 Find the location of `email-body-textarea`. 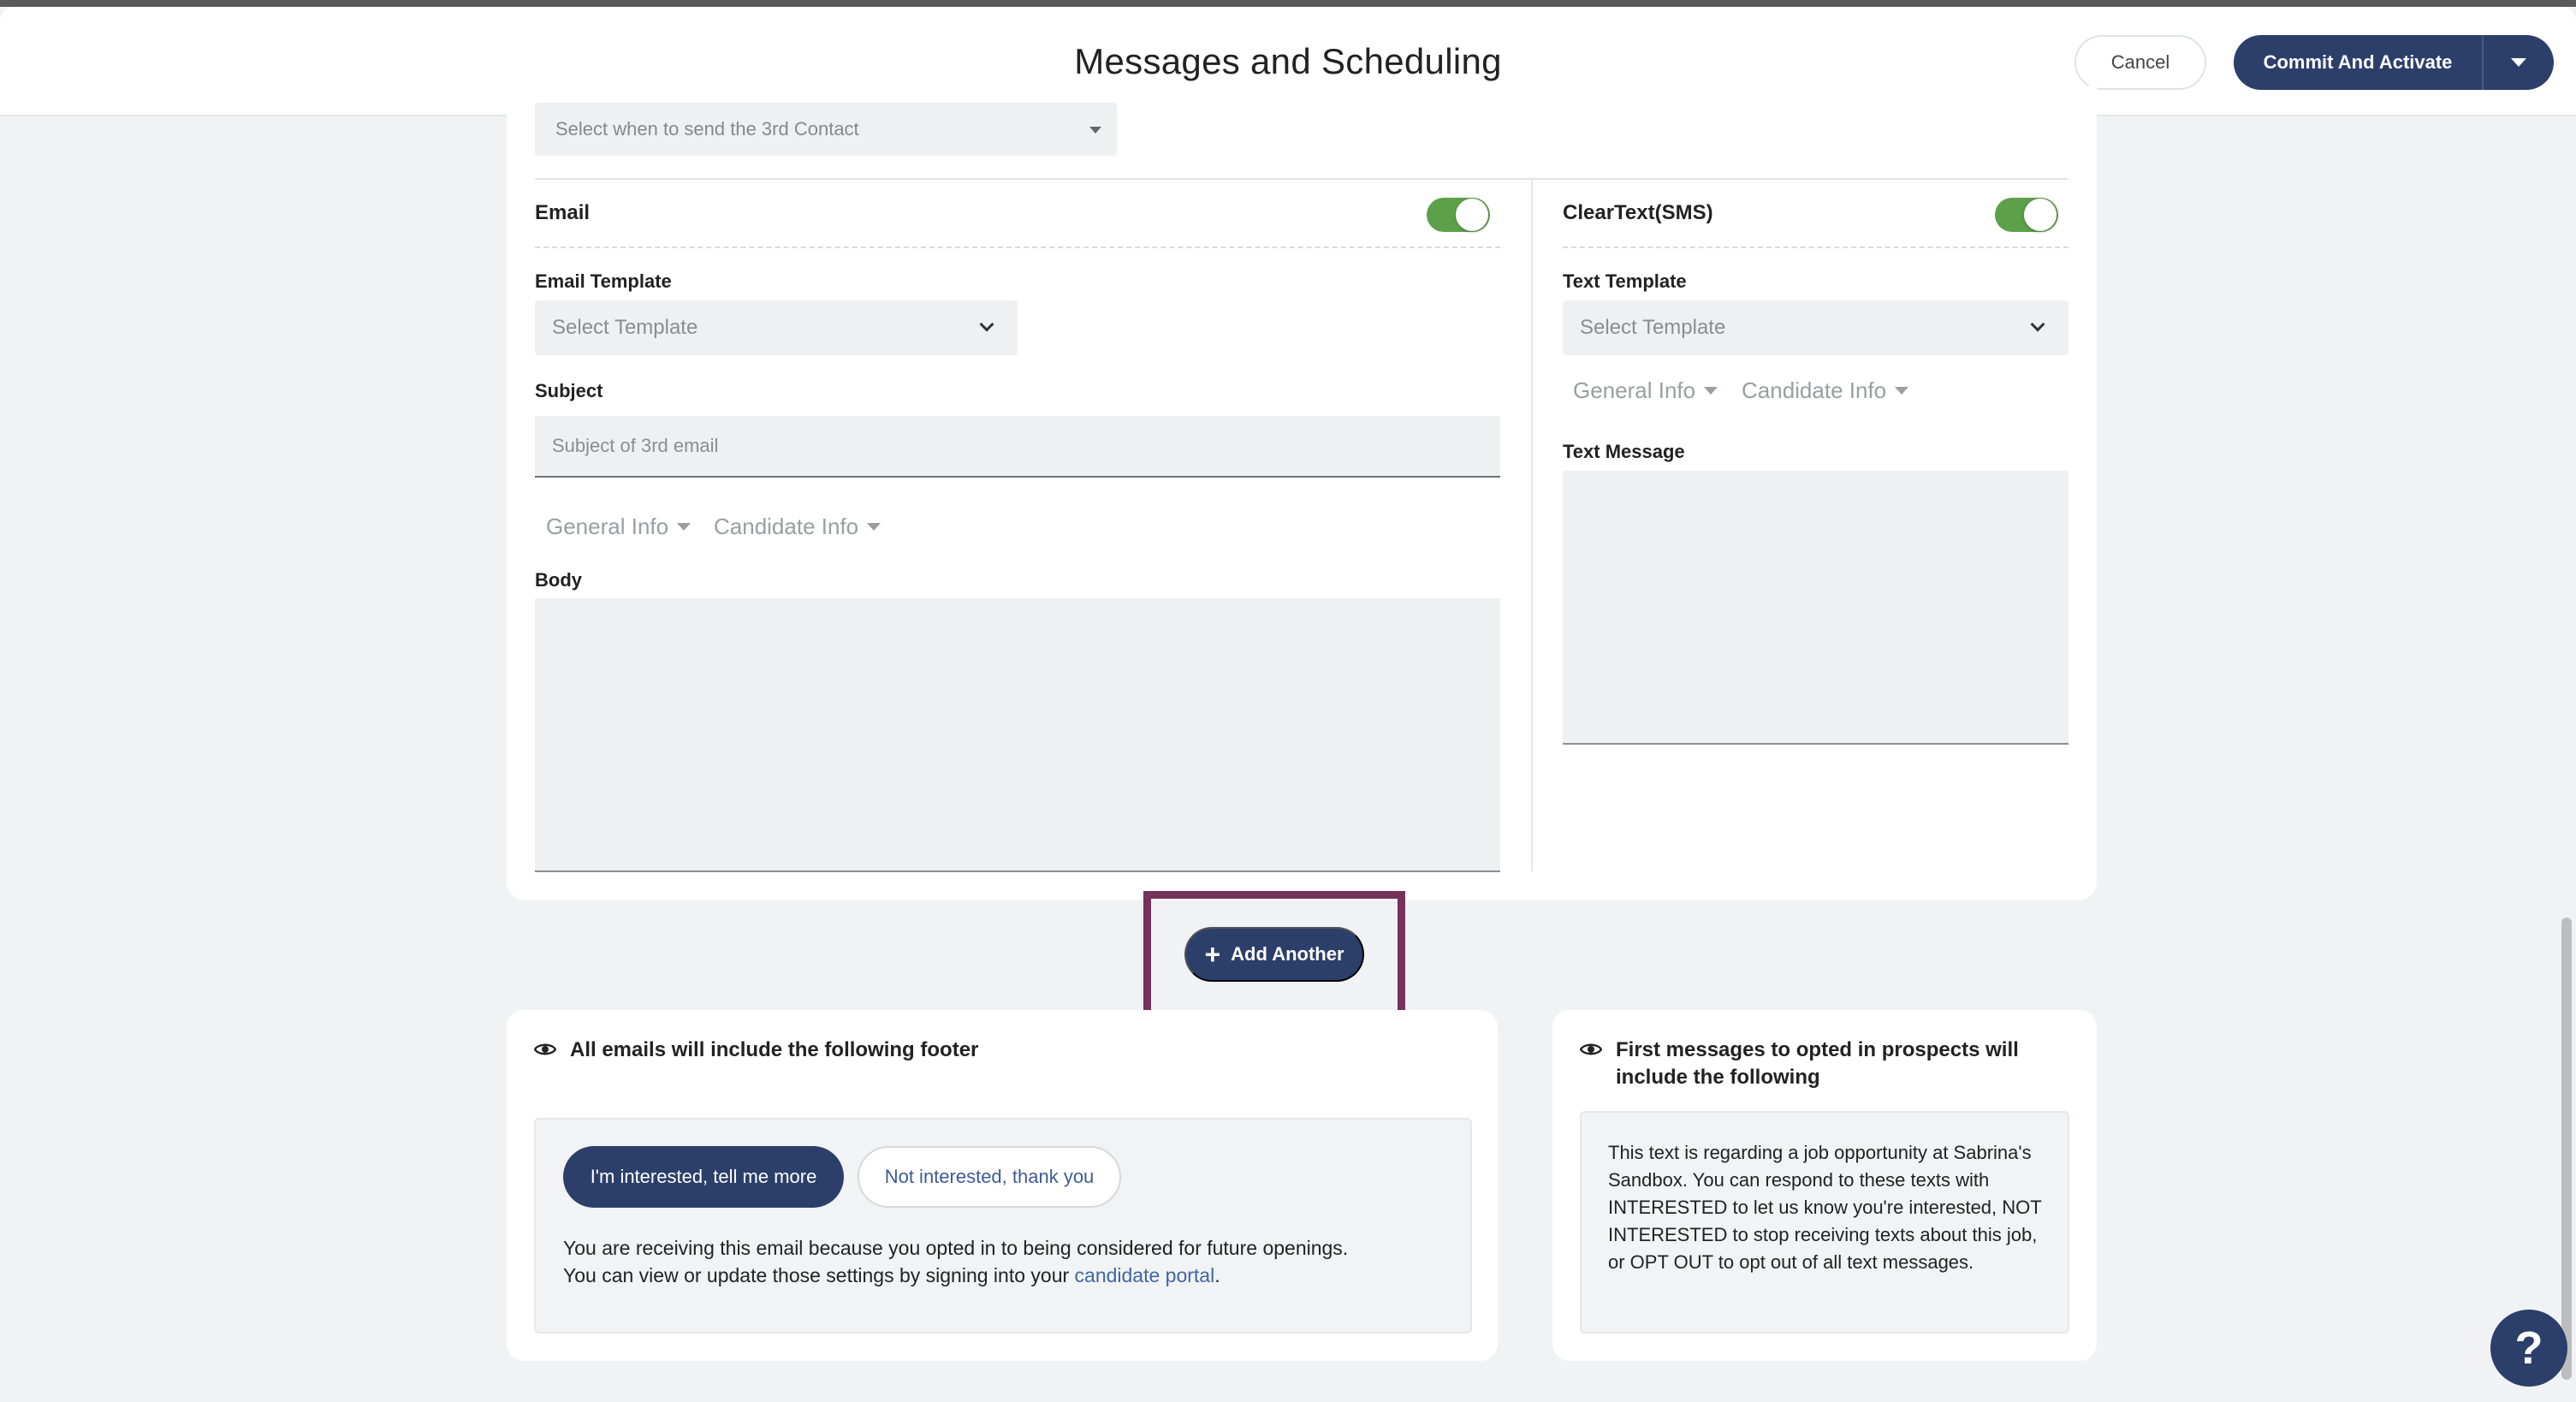

email-body-textarea is located at coordinates (1017, 735).